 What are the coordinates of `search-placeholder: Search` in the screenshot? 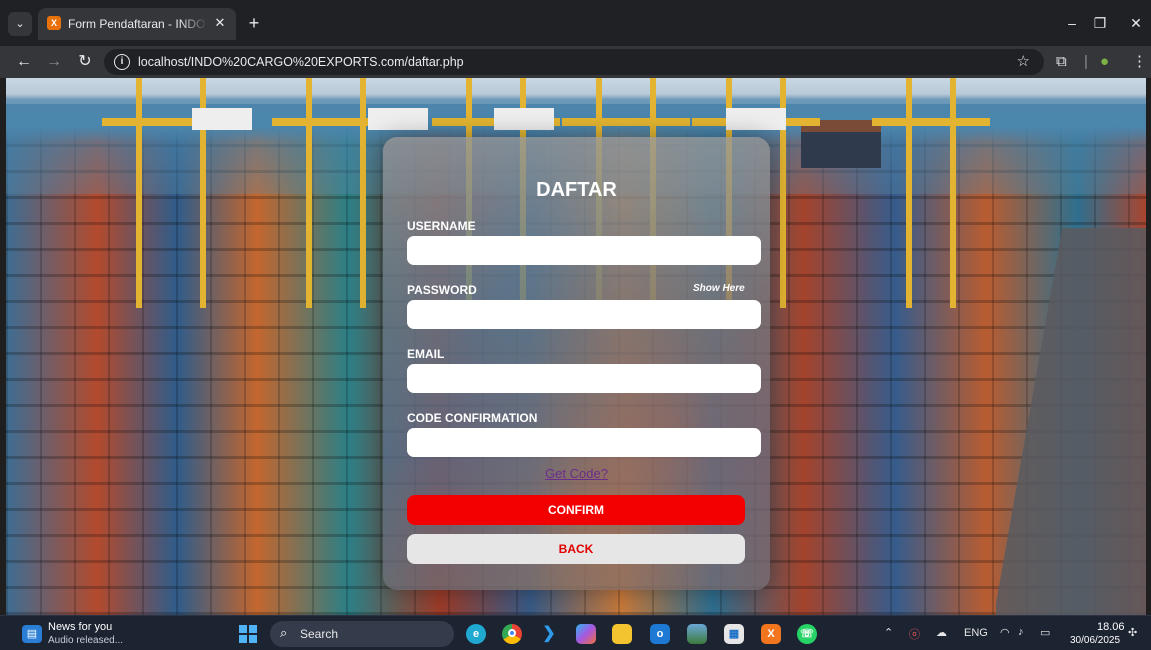 It's located at (319, 634).